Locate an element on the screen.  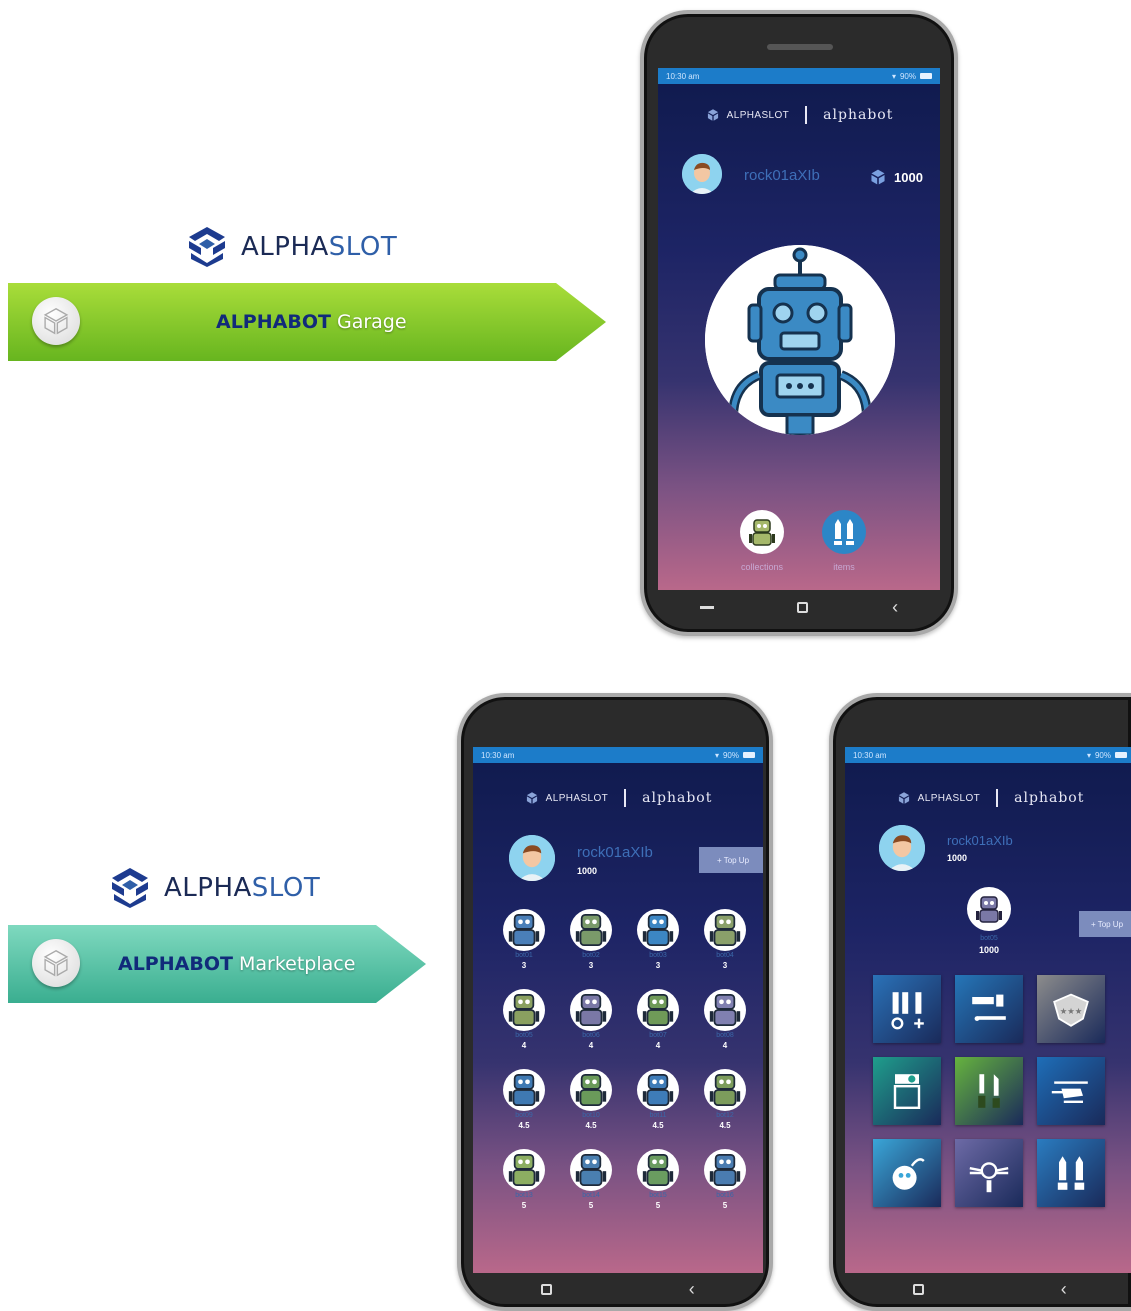
items-caption: items is located at coordinates (844, 567).